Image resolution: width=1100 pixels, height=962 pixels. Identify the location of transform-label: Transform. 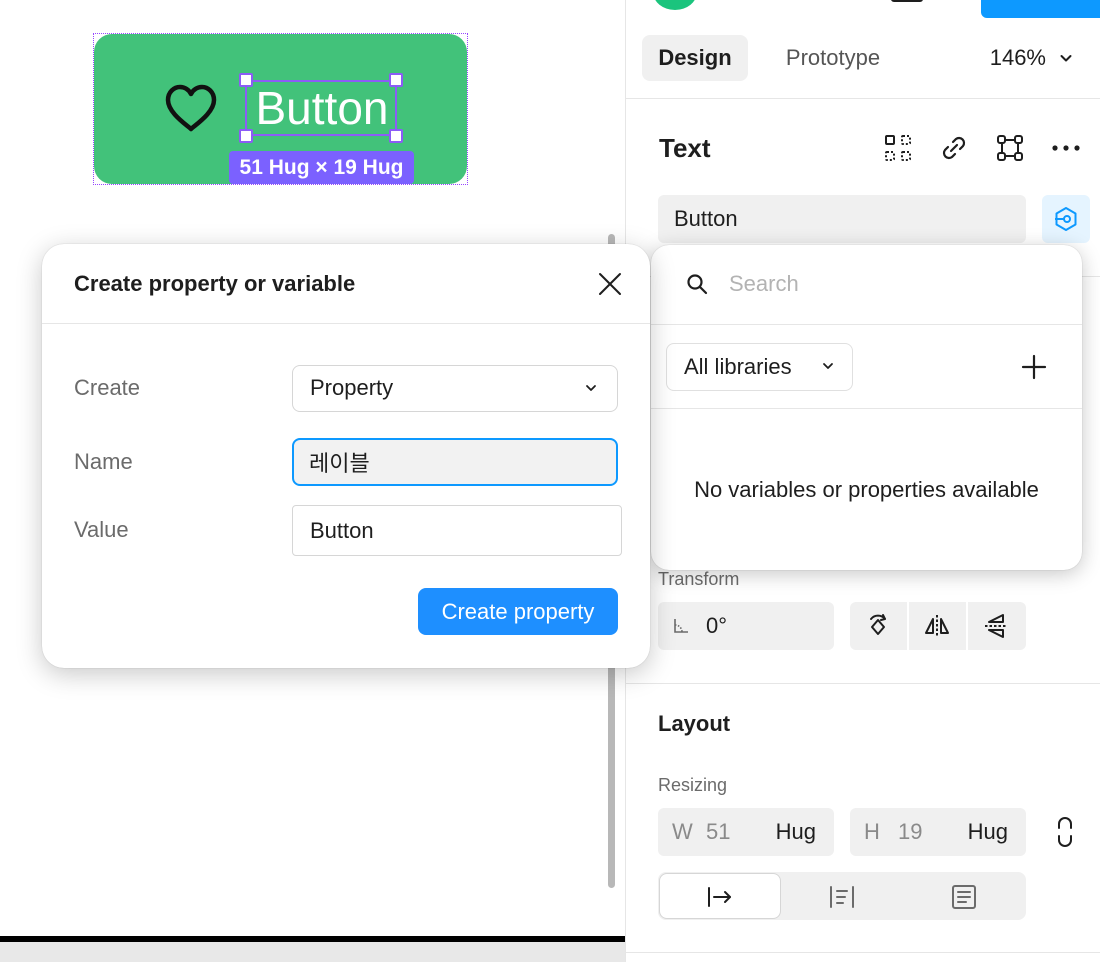
(699, 579).